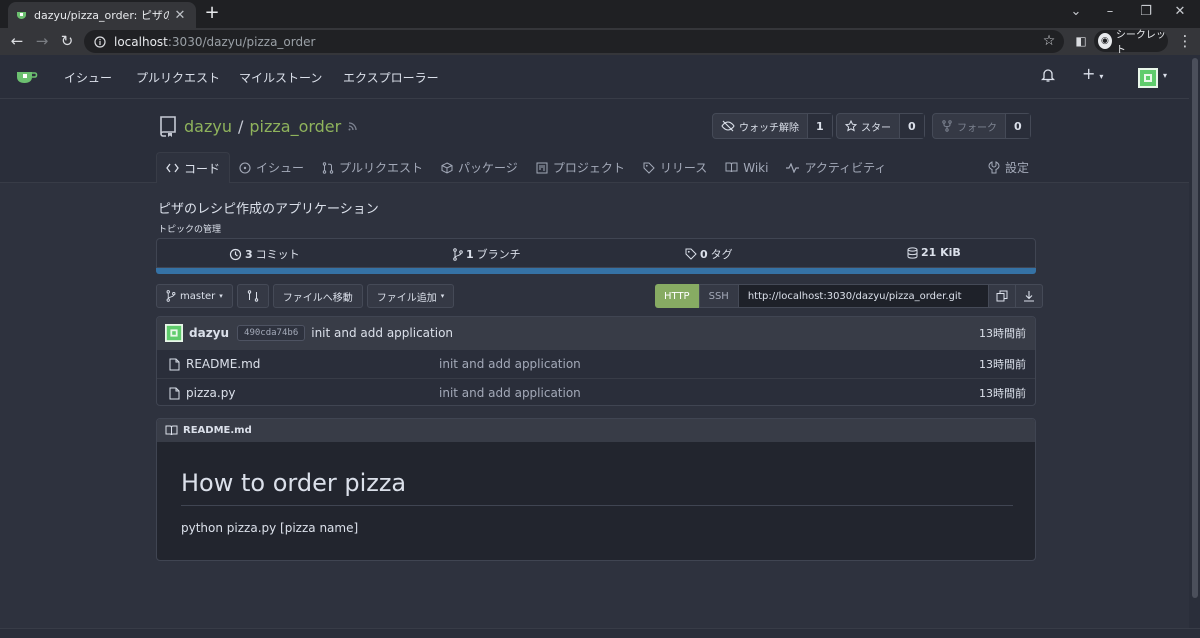  Describe the element at coordinates (580, 167) in the screenshot. I see `tab-projects: プロジェクト` at that location.